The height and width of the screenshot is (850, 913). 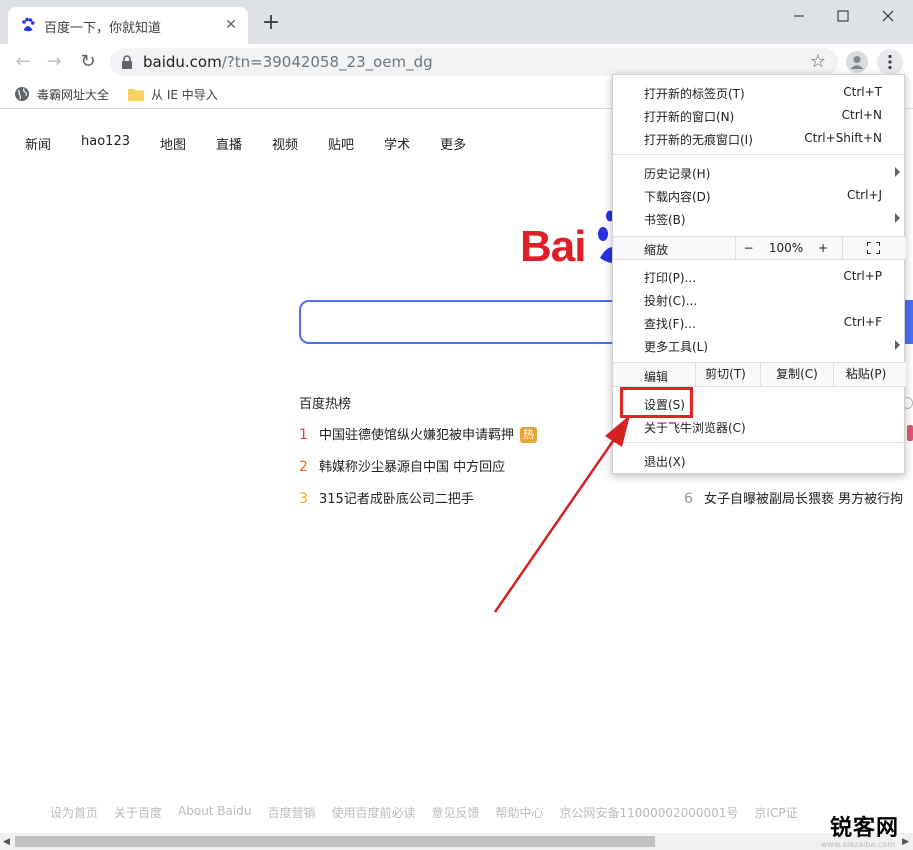 I want to click on highlight-box, so click(x=656, y=402).